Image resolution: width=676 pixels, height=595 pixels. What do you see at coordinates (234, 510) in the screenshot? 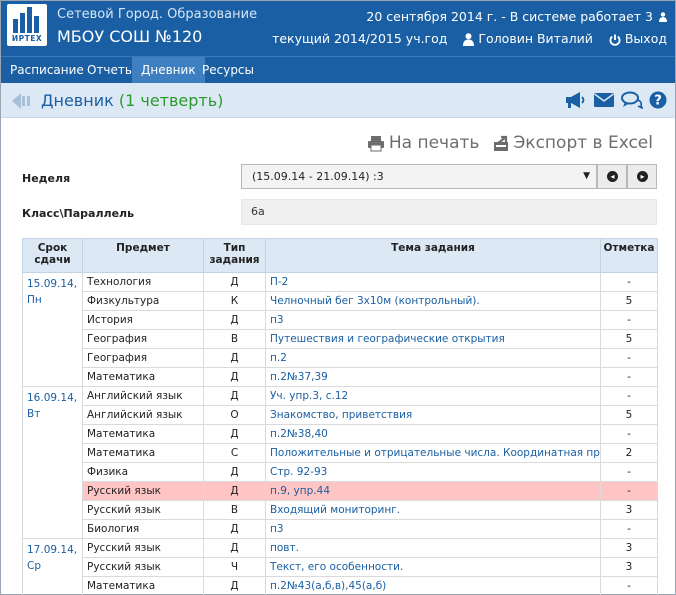
I see `type-cell: В` at bounding box center [234, 510].